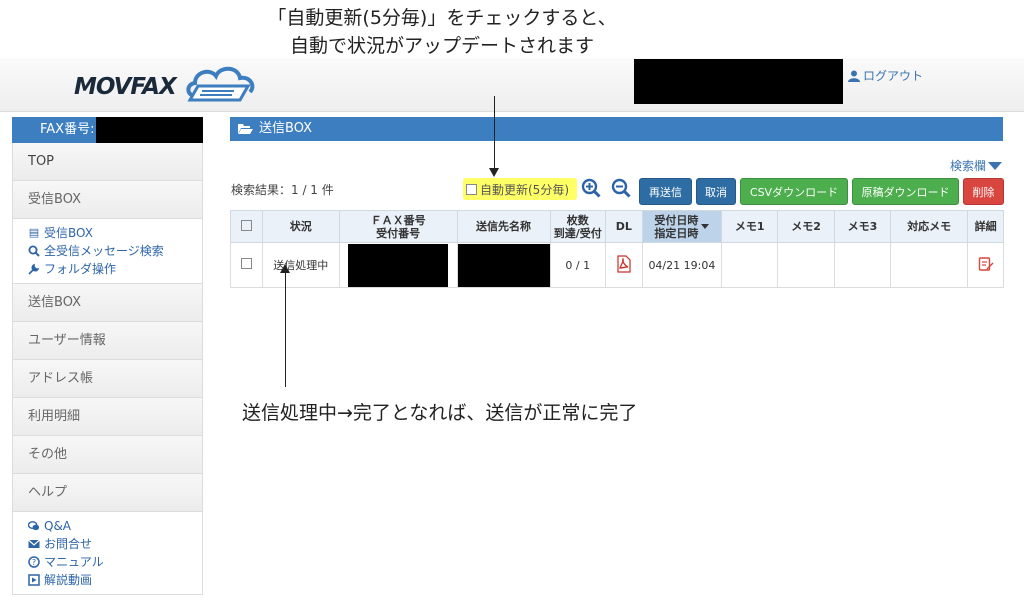  What do you see at coordinates (107, 493) in the screenshot?
I see `sidebar-item-help: ヘルプ` at bounding box center [107, 493].